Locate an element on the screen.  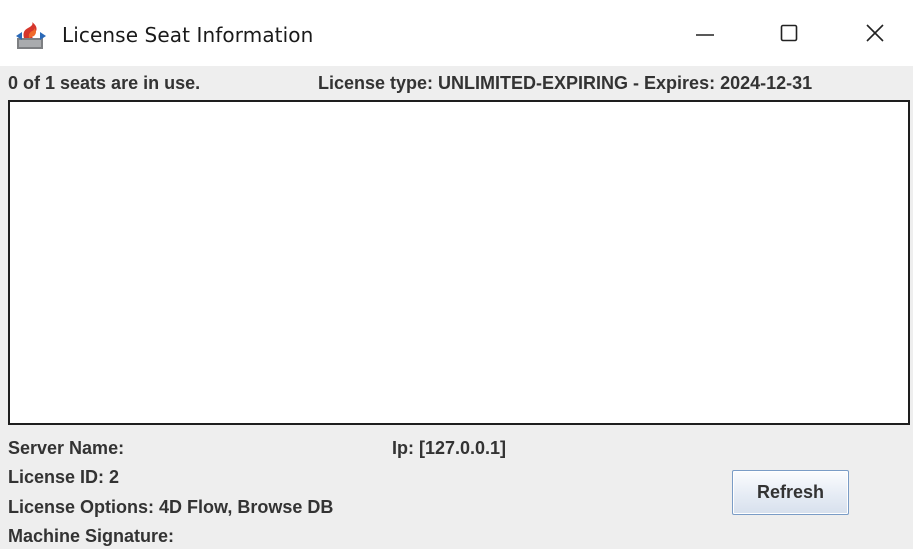
window-title: License Seat Information is located at coordinates (188, 35).